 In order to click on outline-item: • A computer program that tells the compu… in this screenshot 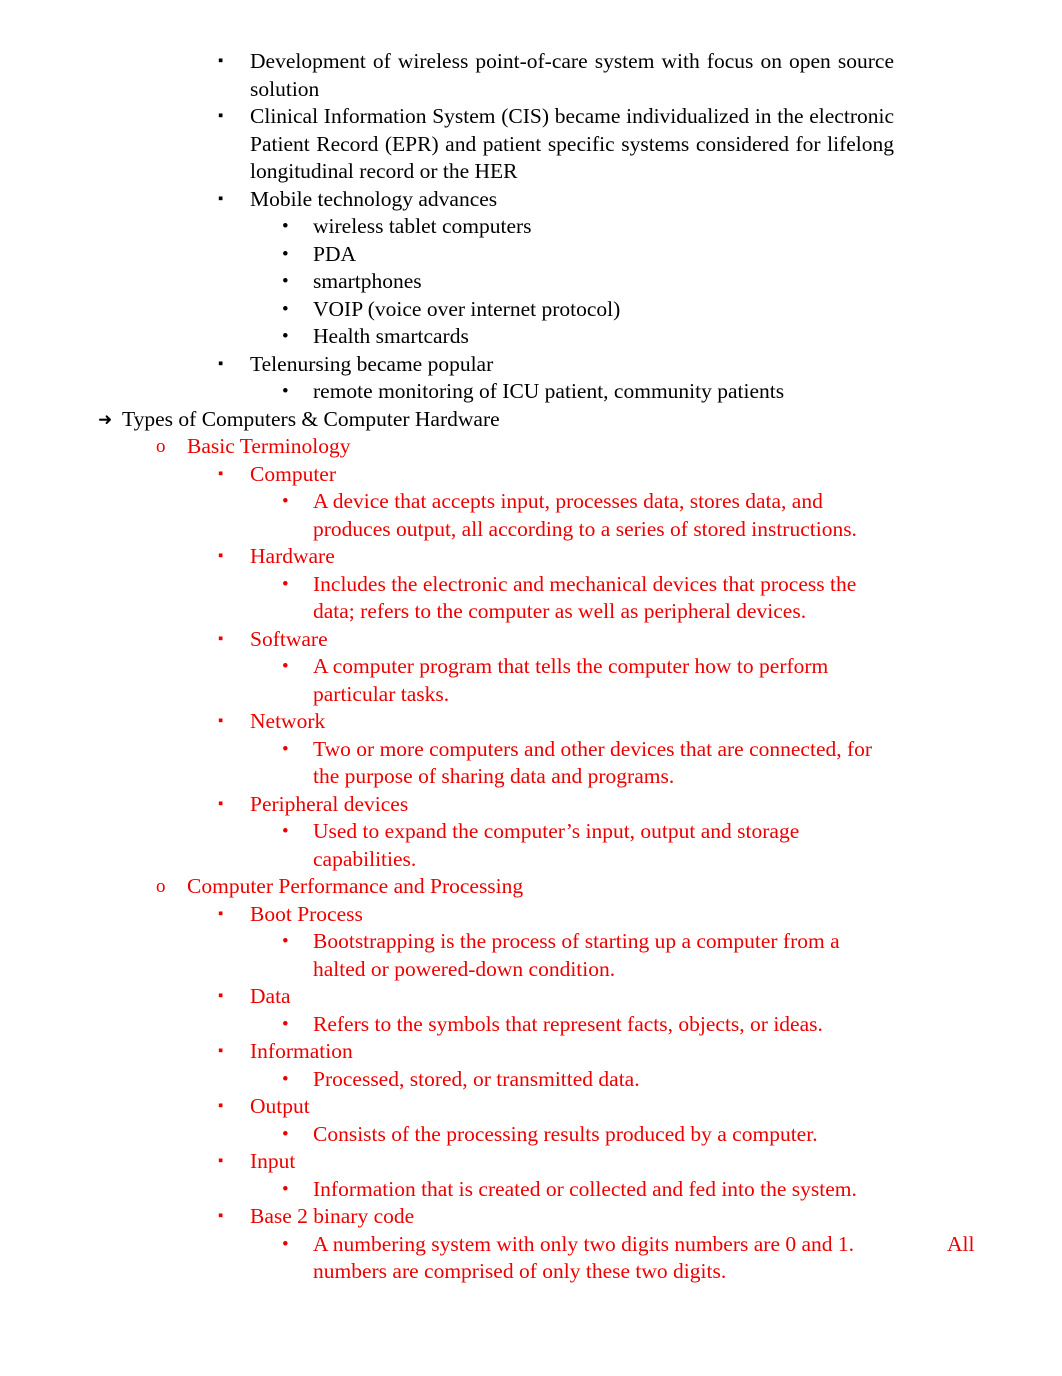, I will do `click(531, 680)`.